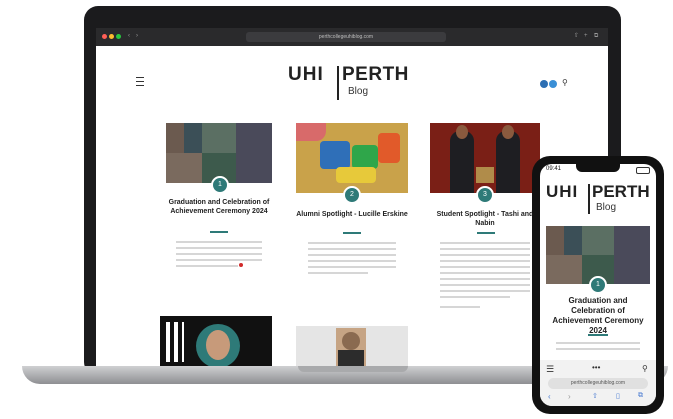 The image size is (673, 419). I want to click on minimize-window-dot, so click(111, 36).